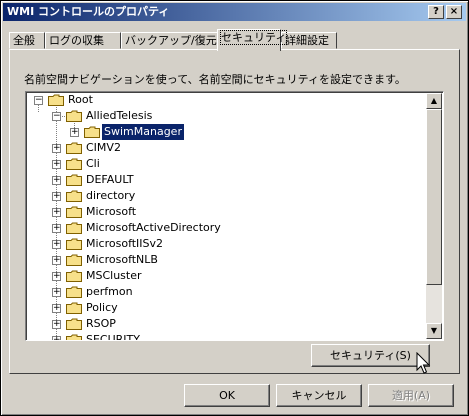  I want to click on tree-node-cimv2: + CIMV2, so click(216, 148).